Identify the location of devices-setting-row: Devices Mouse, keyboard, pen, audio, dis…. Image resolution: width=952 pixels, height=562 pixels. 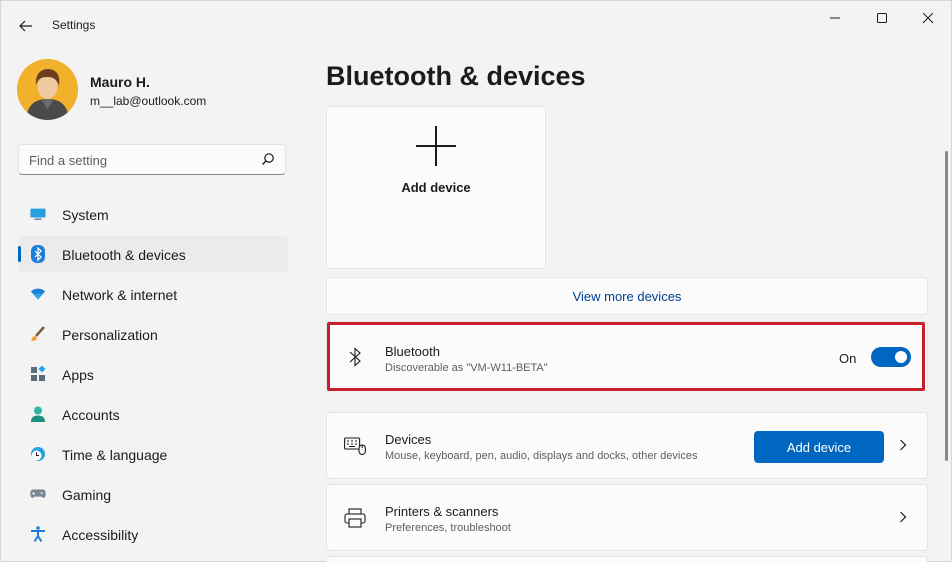
(627, 445).